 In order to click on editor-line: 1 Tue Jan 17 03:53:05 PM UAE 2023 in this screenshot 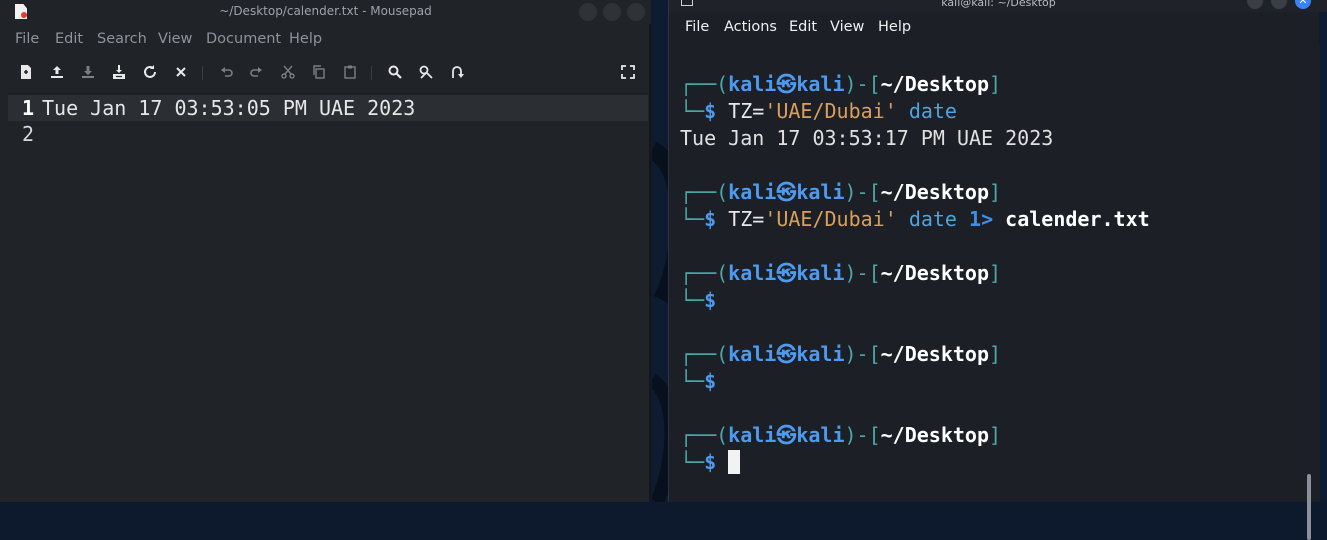, I will do `click(328, 108)`.